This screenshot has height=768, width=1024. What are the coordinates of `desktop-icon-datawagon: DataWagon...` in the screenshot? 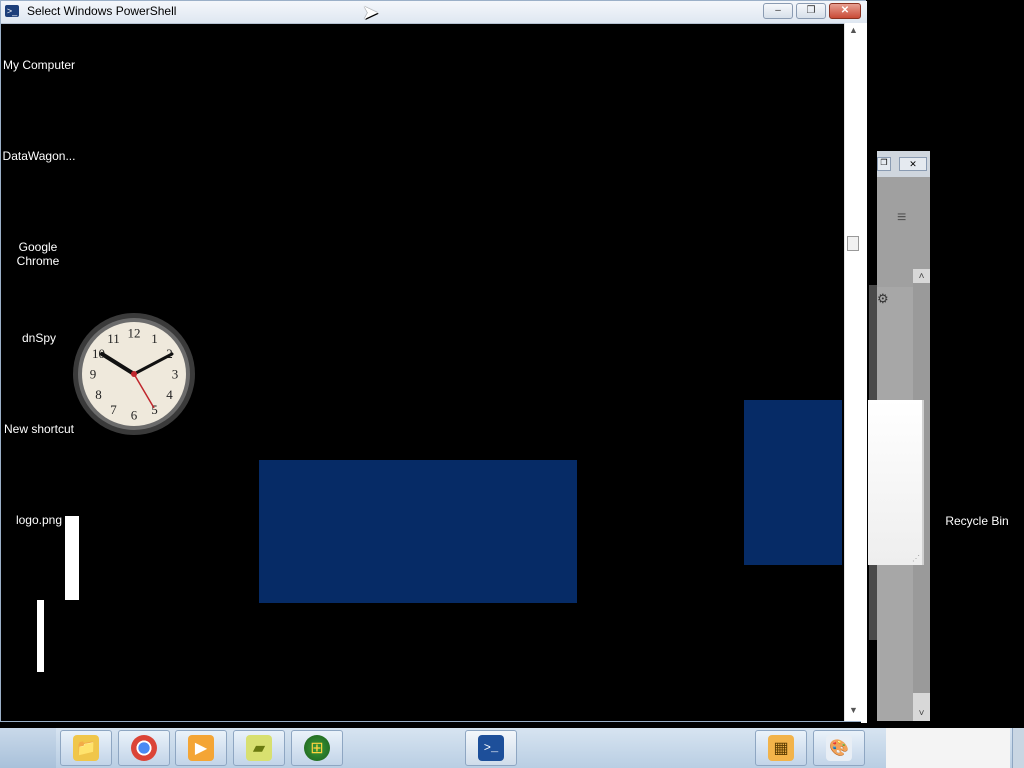 It's located at (39, 156).